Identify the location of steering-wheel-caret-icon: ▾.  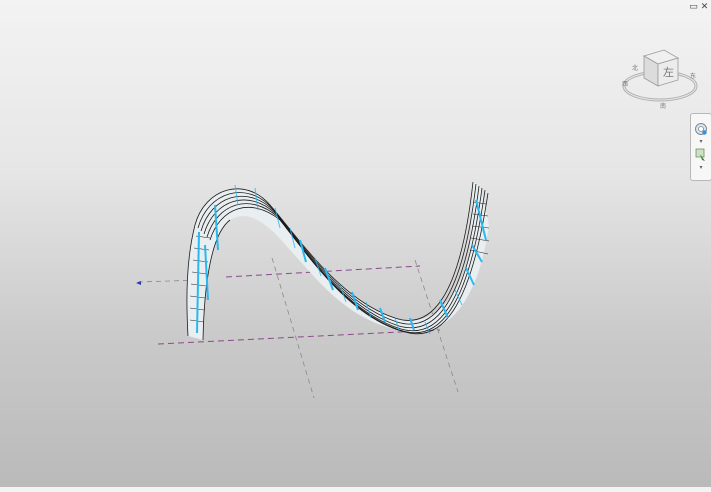
(701, 142).